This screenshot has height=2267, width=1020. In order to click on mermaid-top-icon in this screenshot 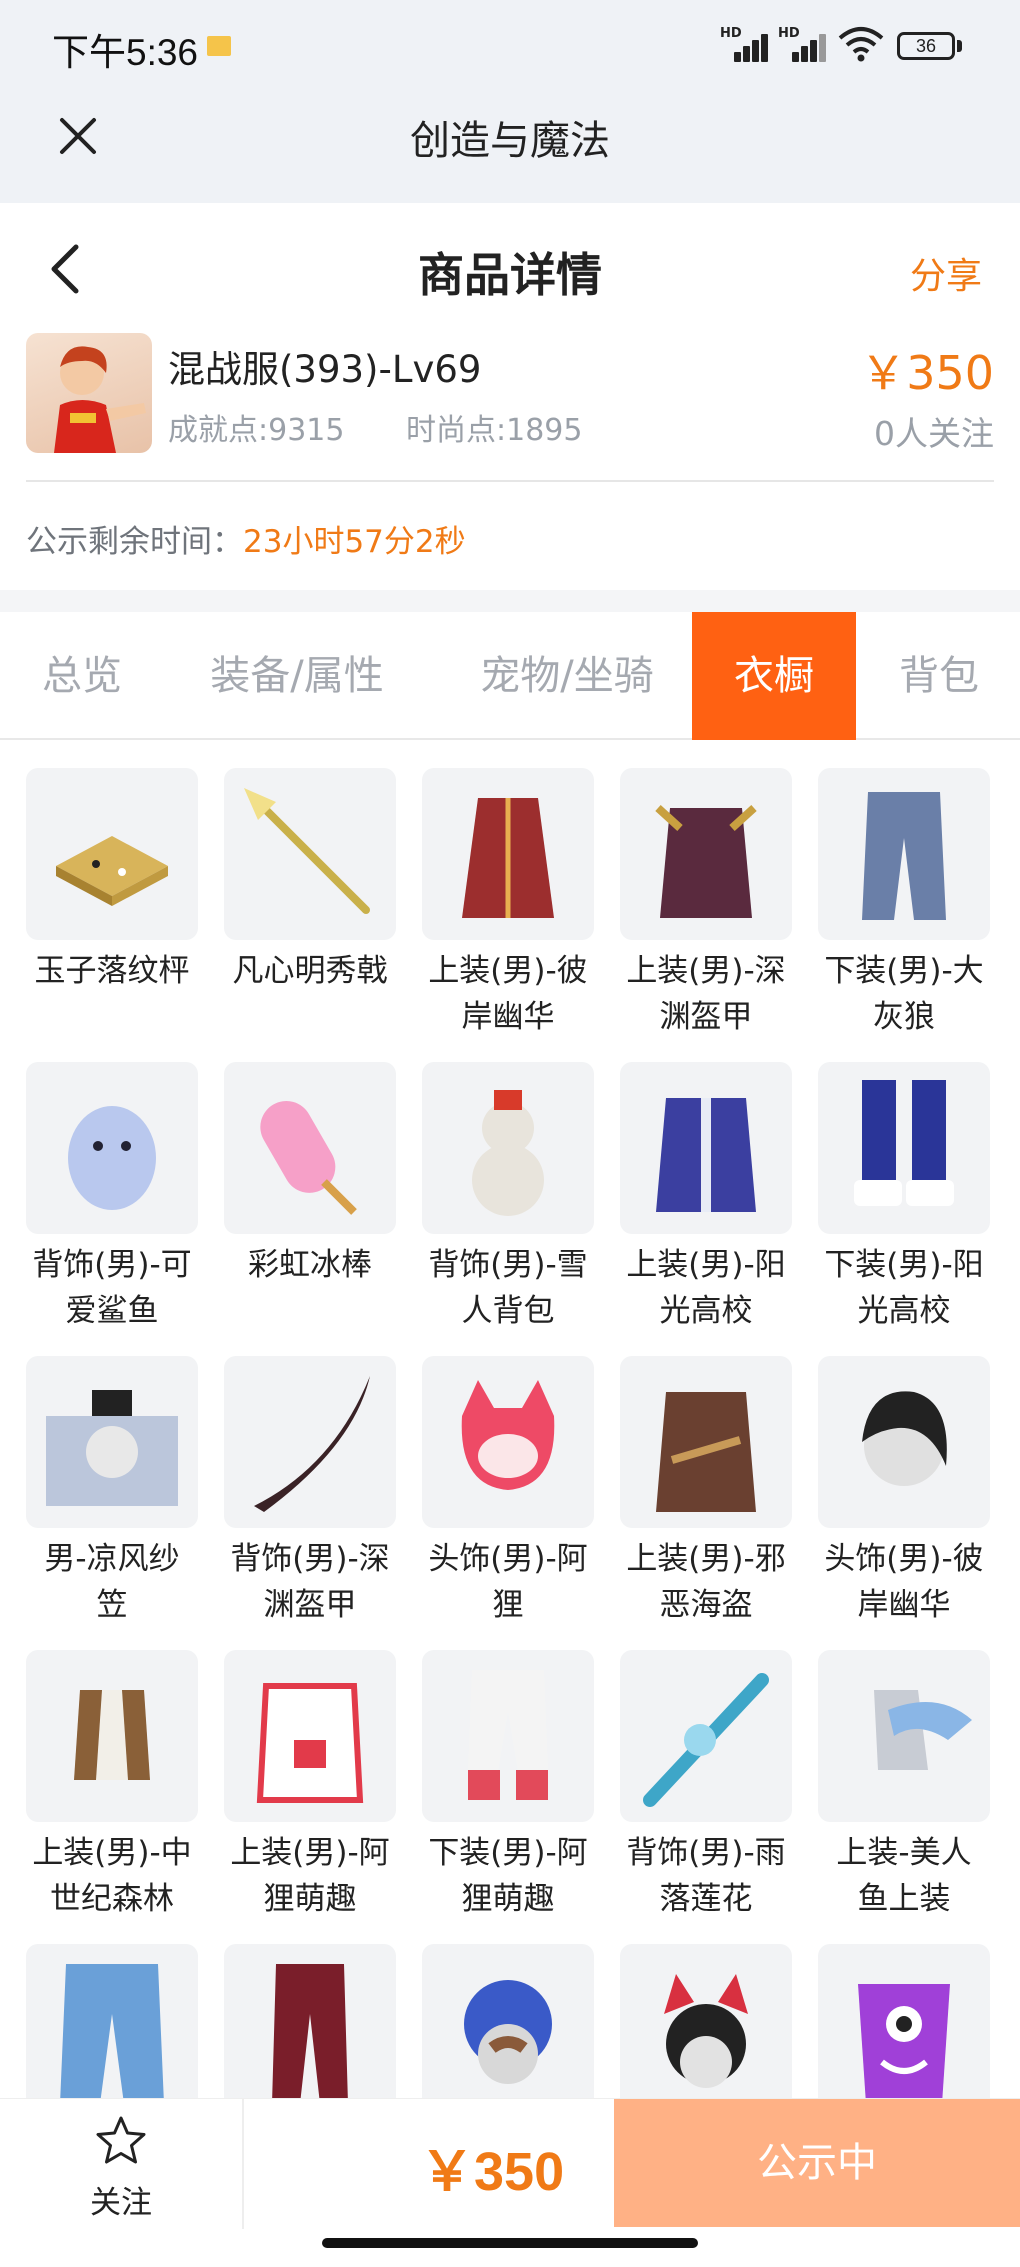, I will do `click(904, 1736)`.